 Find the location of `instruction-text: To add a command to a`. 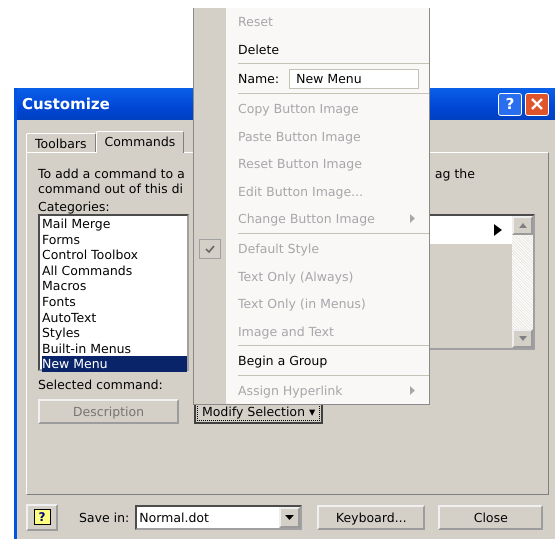

instruction-text: To add a command to a is located at coordinates (111, 173).